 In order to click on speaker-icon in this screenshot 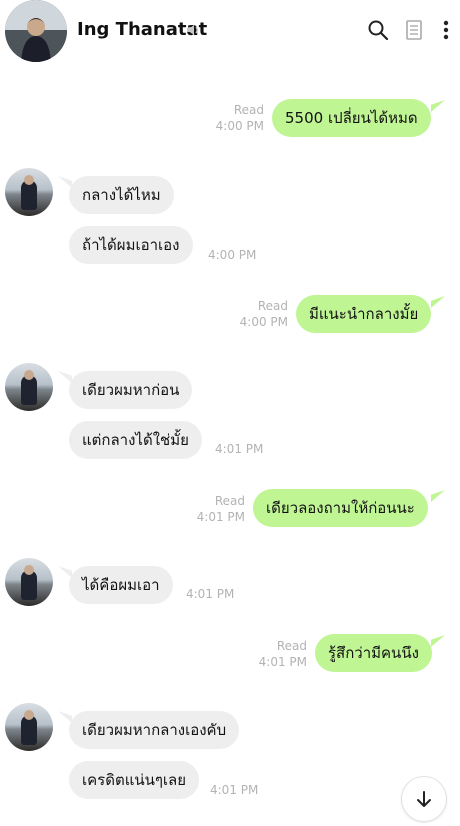, I will do `click(192, 30)`.